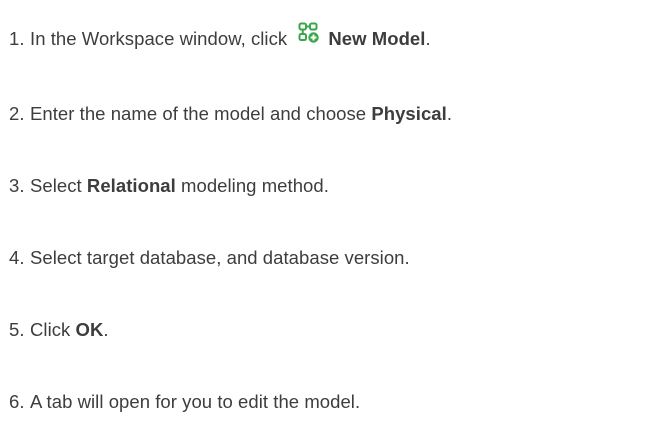  I want to click on step-text-pre: Enter the name of the model and choose, so click(201, 113).